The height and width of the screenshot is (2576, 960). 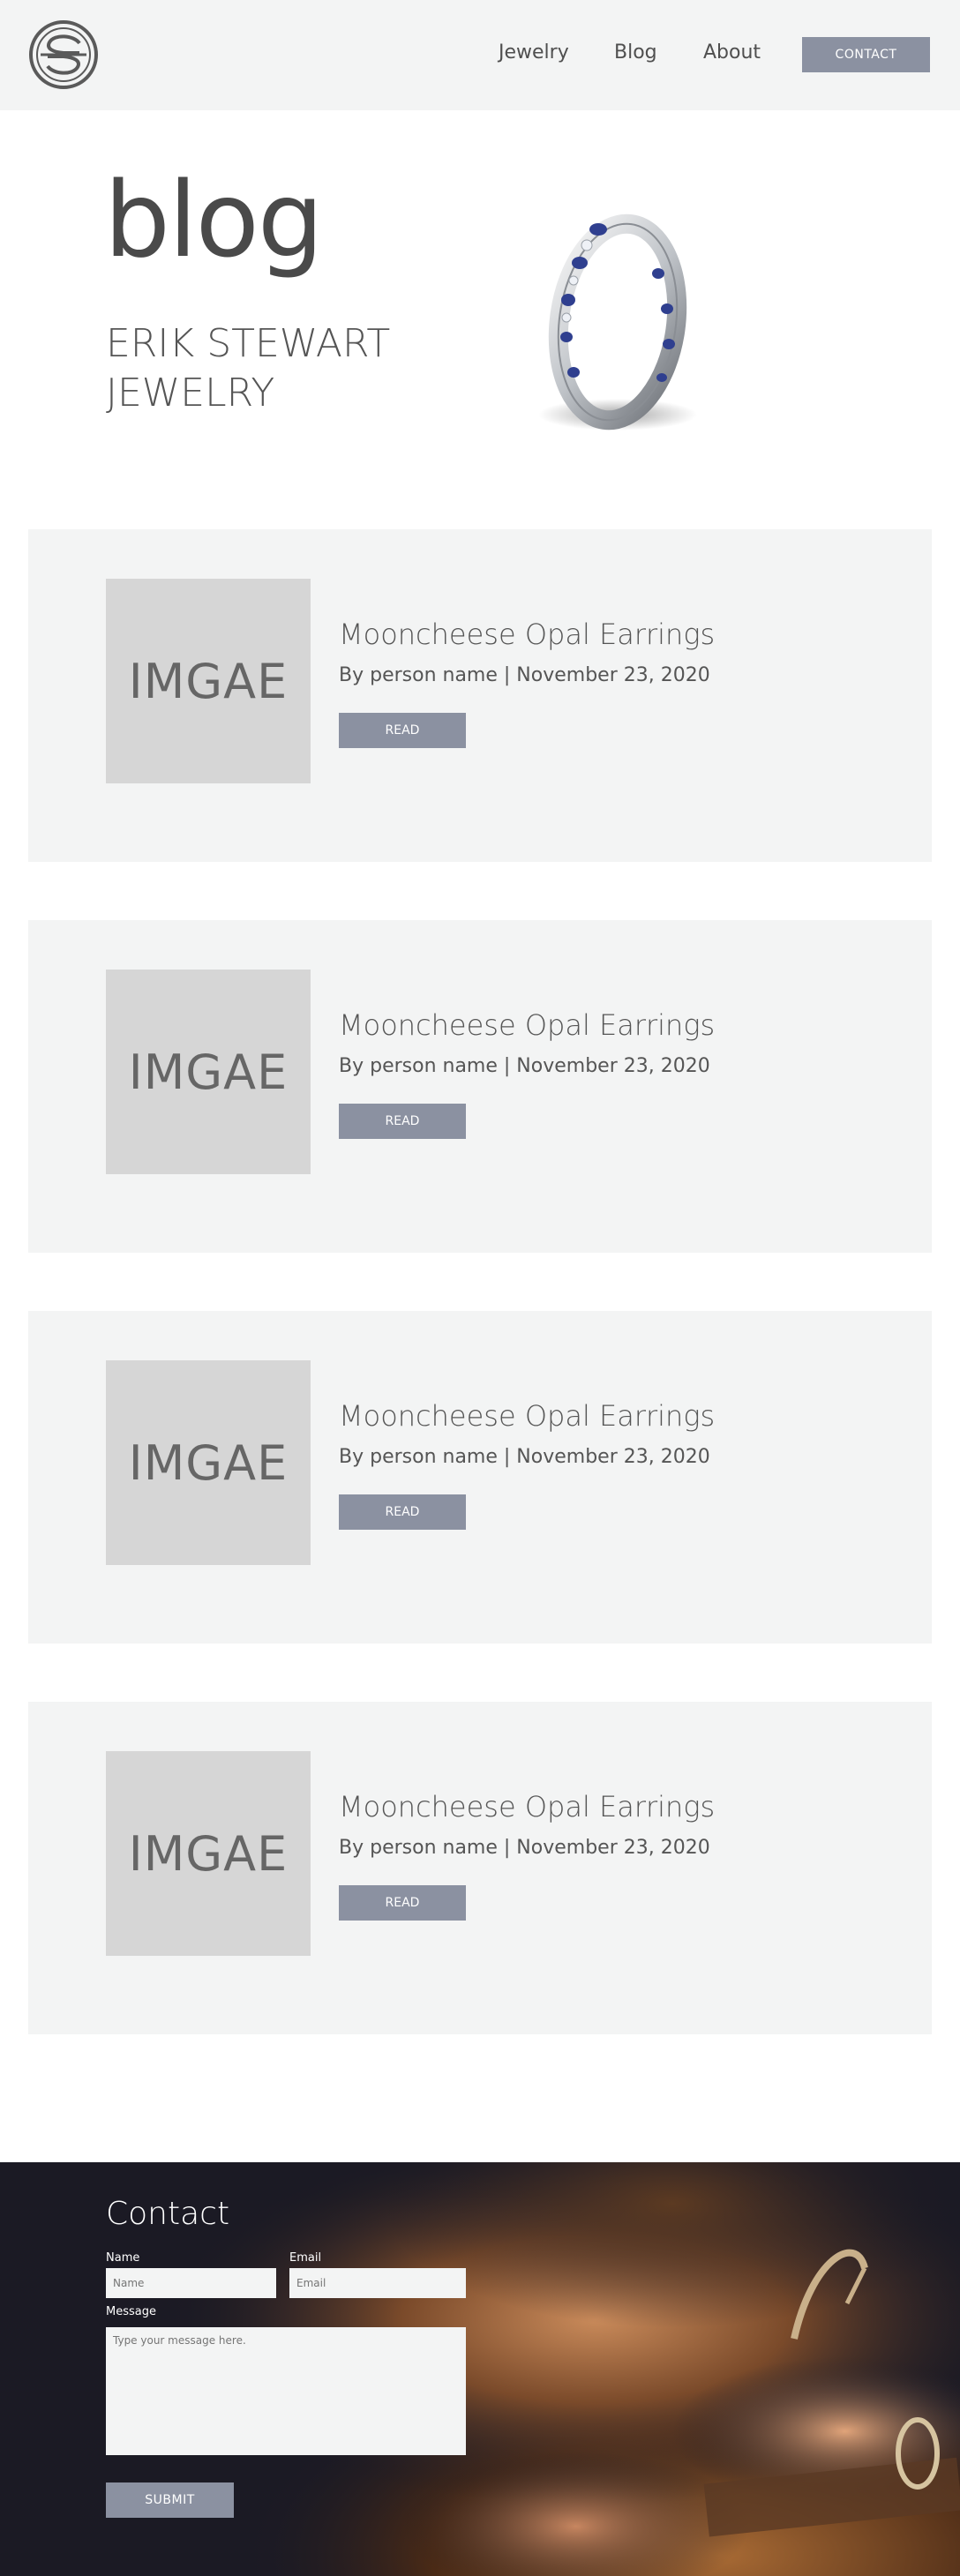 What do you see at coordinates (63, 55) in the screenshot?
I see `logo-icon` at bounding box center [63, 55].